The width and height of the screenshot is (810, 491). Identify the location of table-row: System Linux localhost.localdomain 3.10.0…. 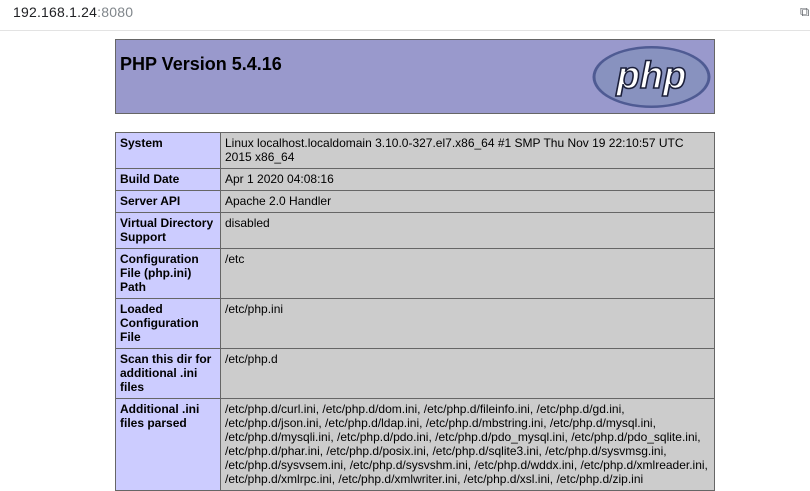
(415, 150).